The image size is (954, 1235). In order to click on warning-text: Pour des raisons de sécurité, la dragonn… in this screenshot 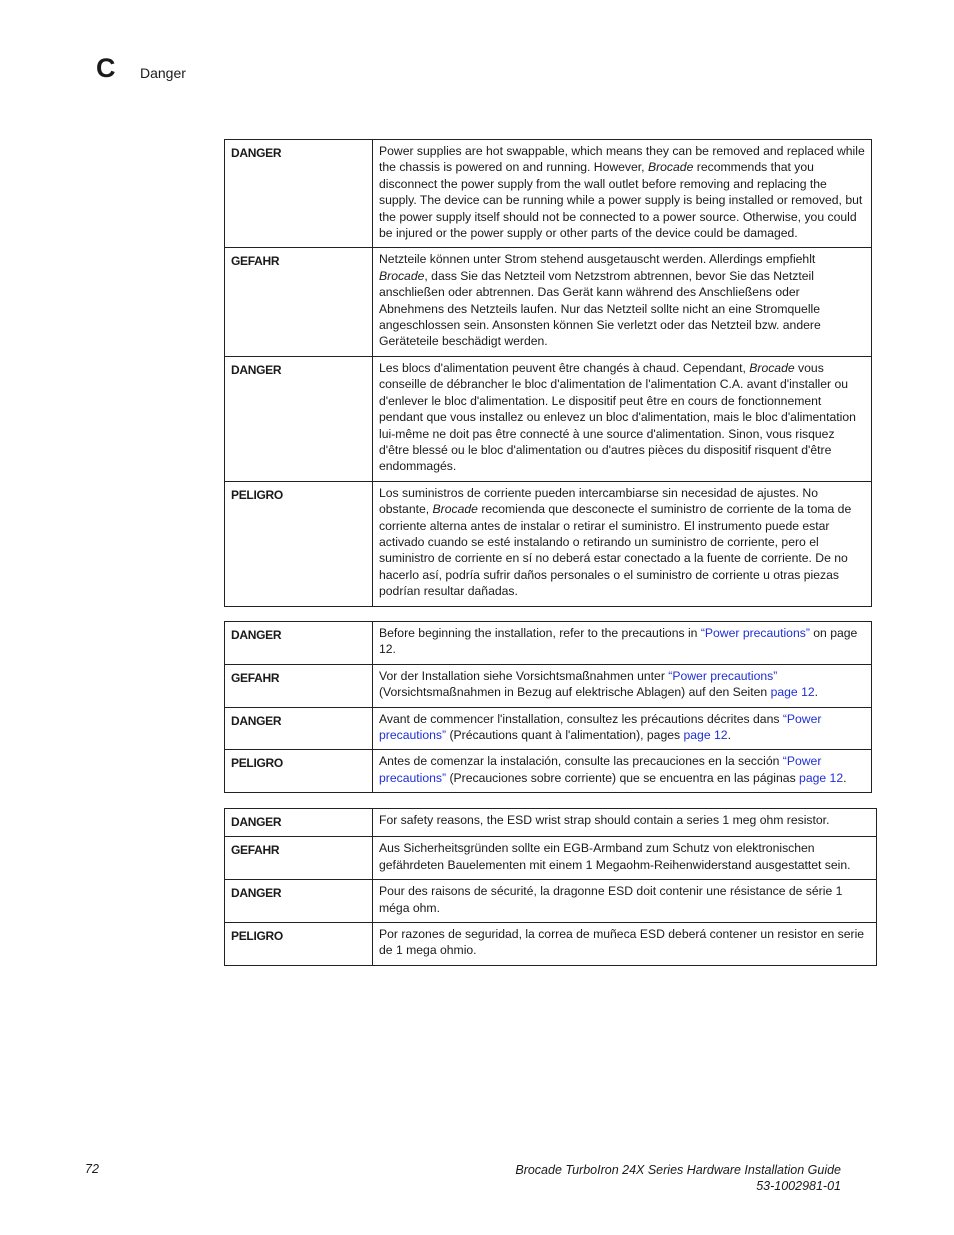, I will do `click(624, 901)`.